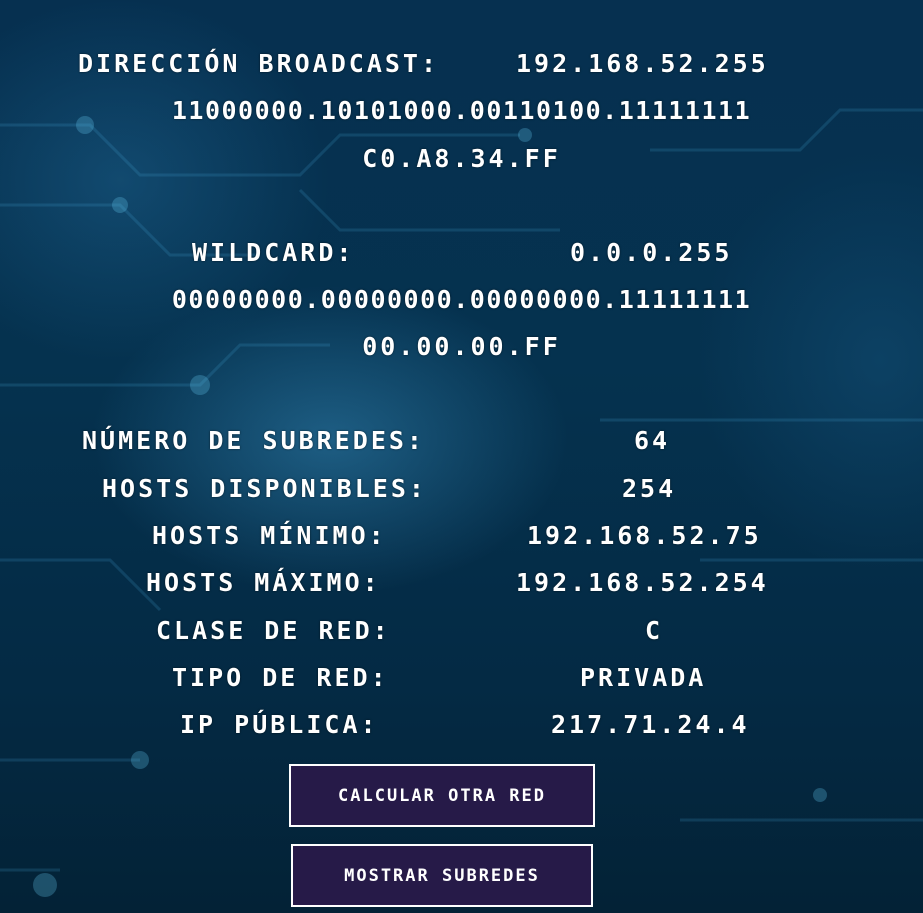 The width and height of the screenshot is (923, 913). I want to click on wildcard-hex: 00.00.00.FF, so click(461, 346).